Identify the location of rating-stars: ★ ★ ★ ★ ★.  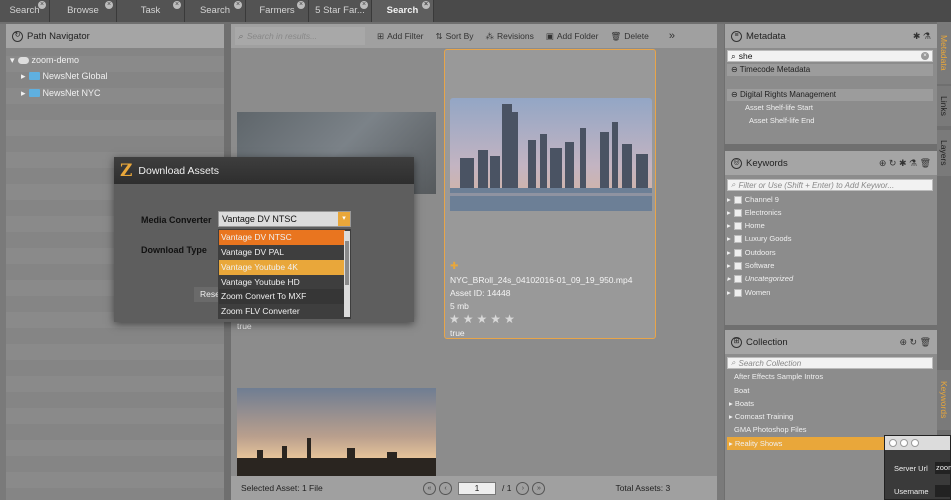
(482, 319).